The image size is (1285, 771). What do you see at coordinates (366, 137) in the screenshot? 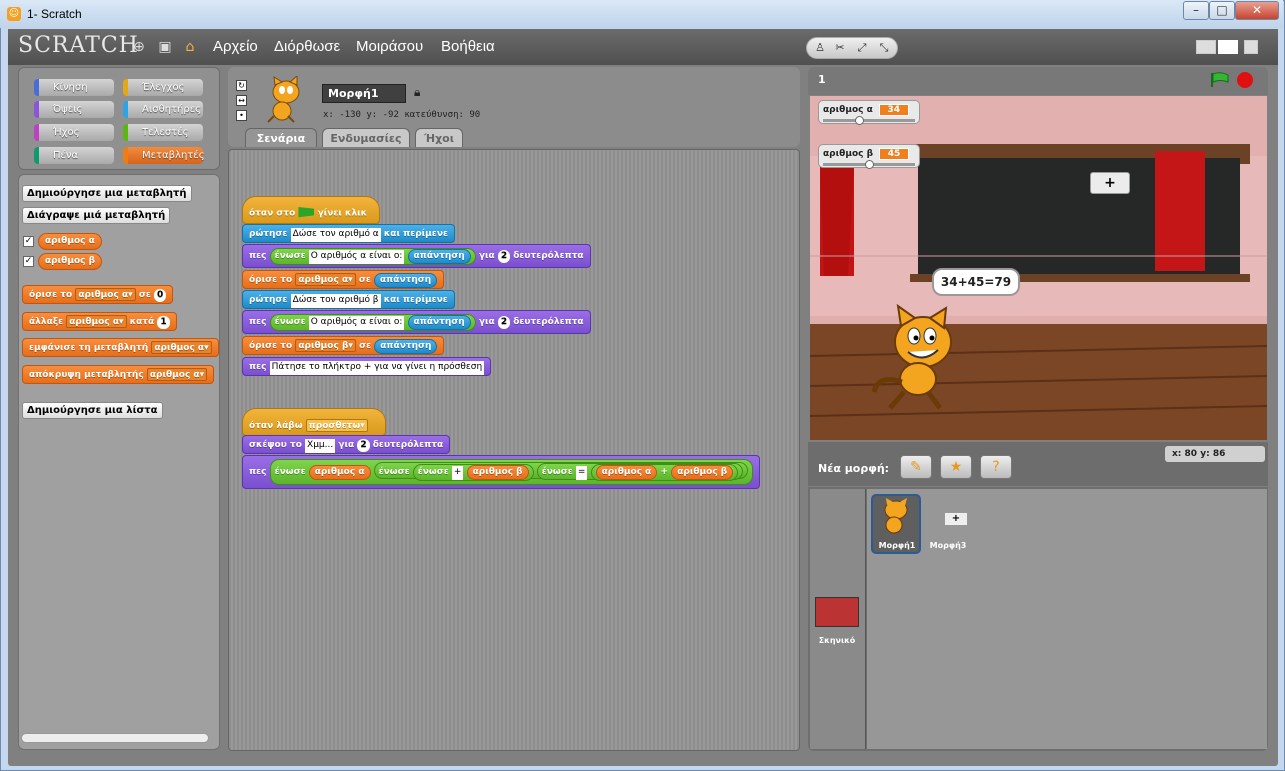
I see `tab-costumes: Ενδυμασίες` at bounding box center [366, 137].